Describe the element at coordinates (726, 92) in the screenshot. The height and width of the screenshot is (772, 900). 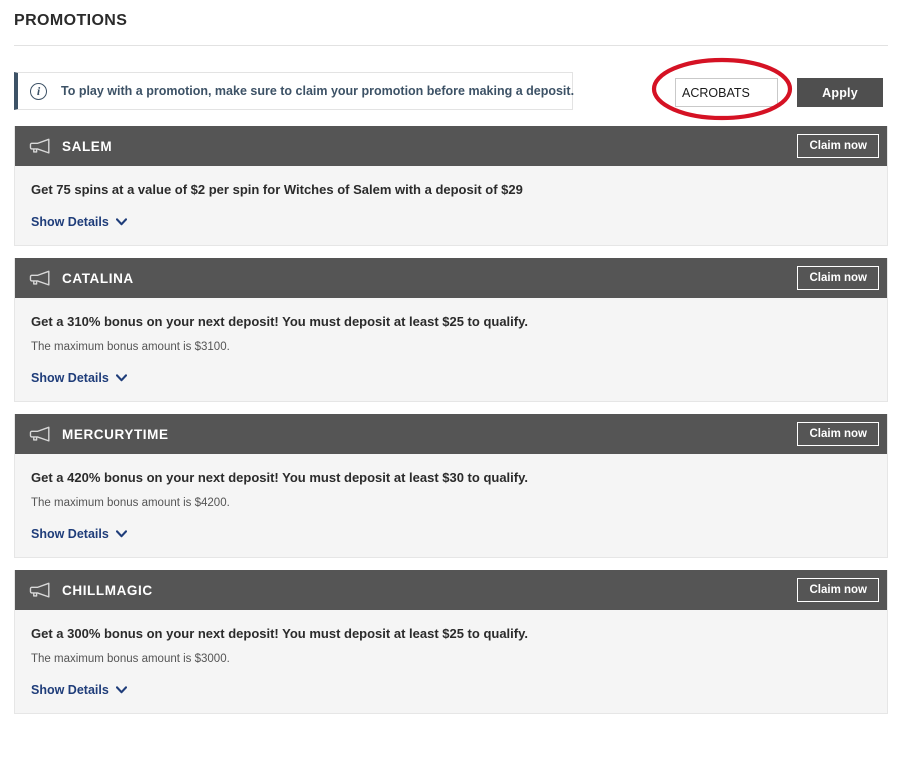
I see `promo-code-input` at that location.